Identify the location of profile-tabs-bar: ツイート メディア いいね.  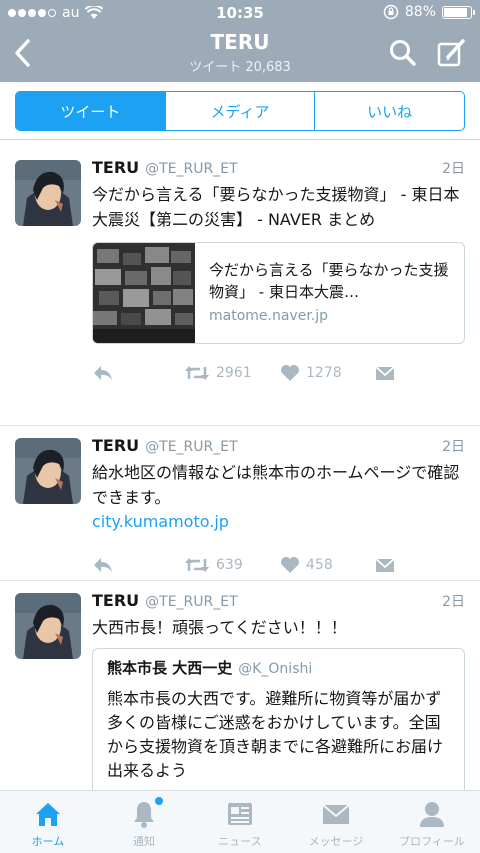
(240, 111).